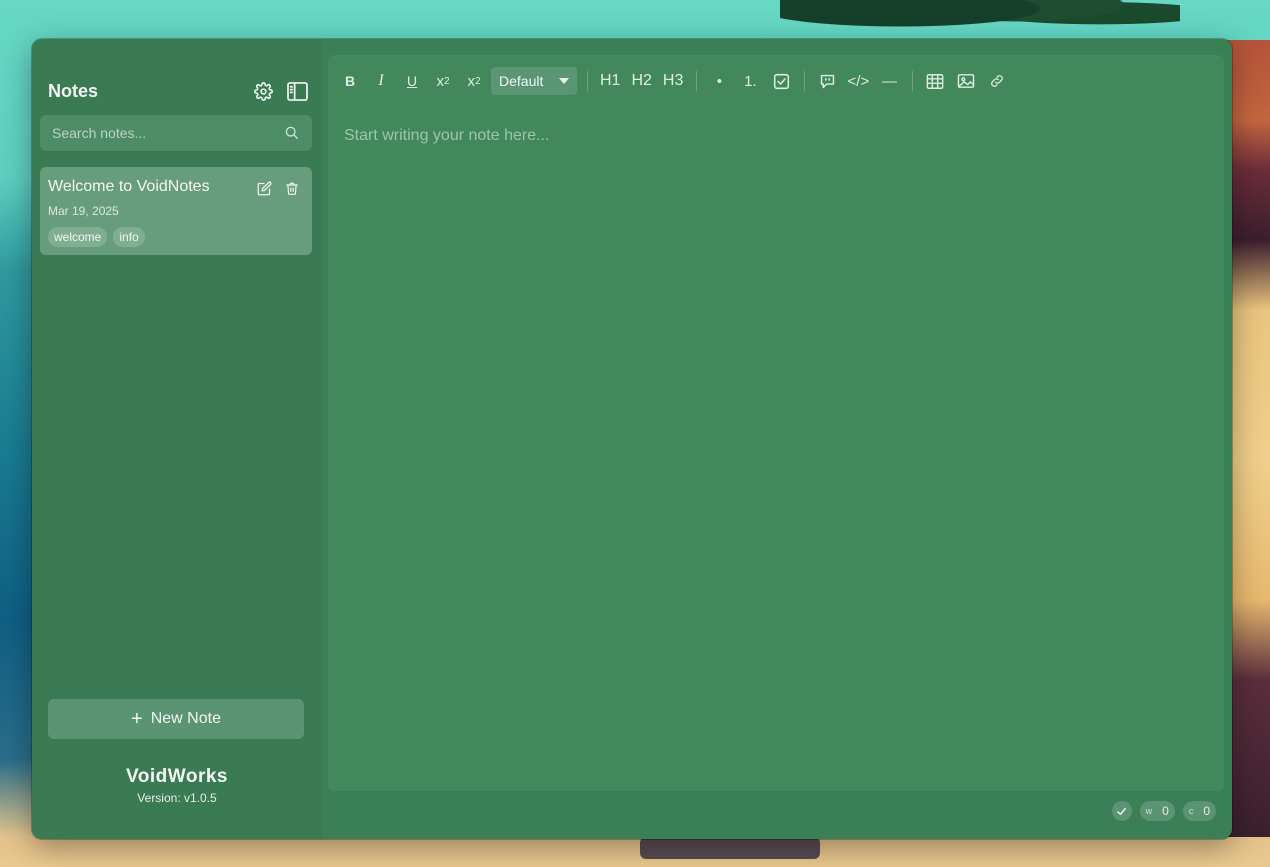  What do you see at coordinates (858, 81) in the screenshot?
I see `code-button: </>` at bounding box center [858, 81].